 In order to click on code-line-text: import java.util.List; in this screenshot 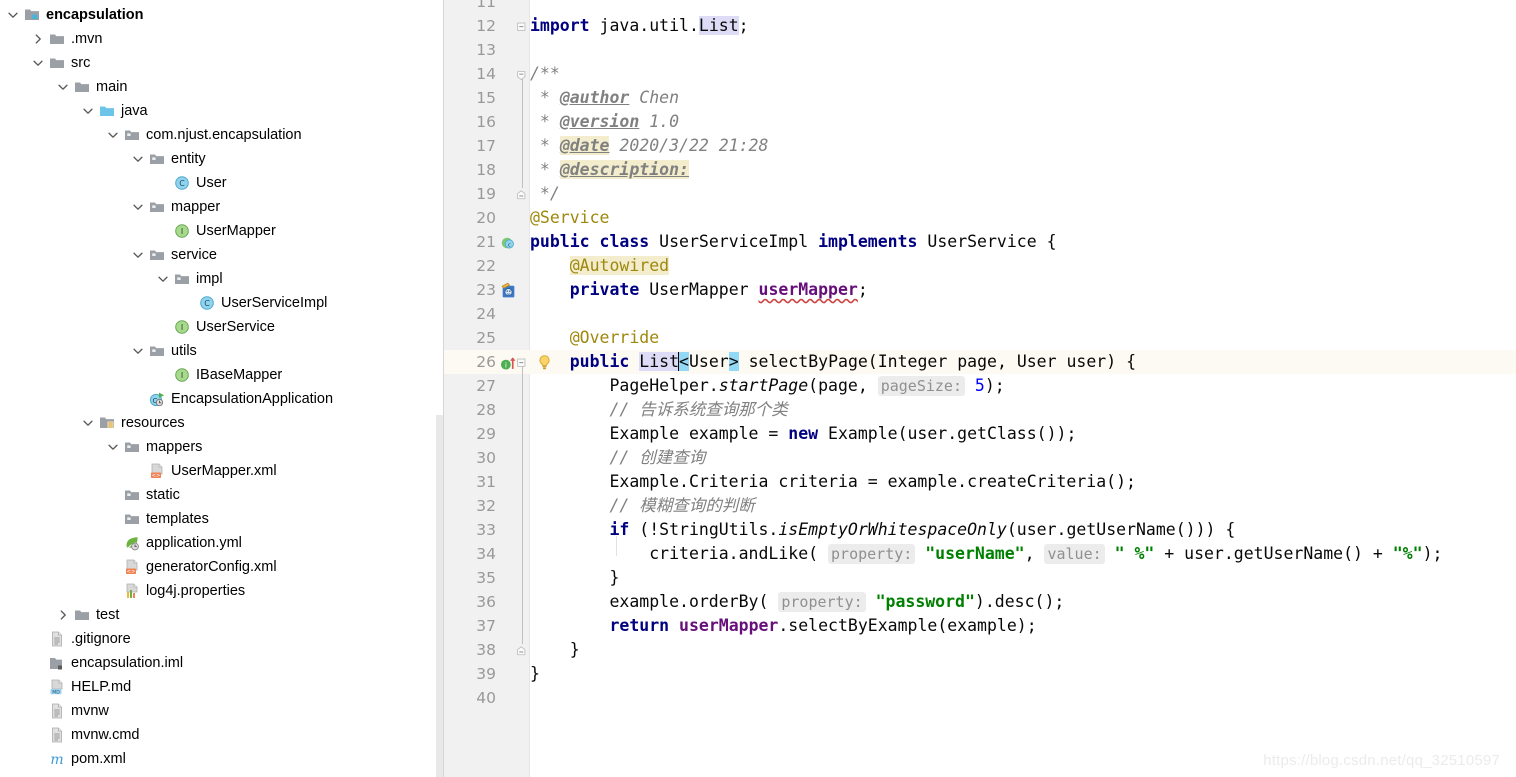, I will do `click(639, 25)`.